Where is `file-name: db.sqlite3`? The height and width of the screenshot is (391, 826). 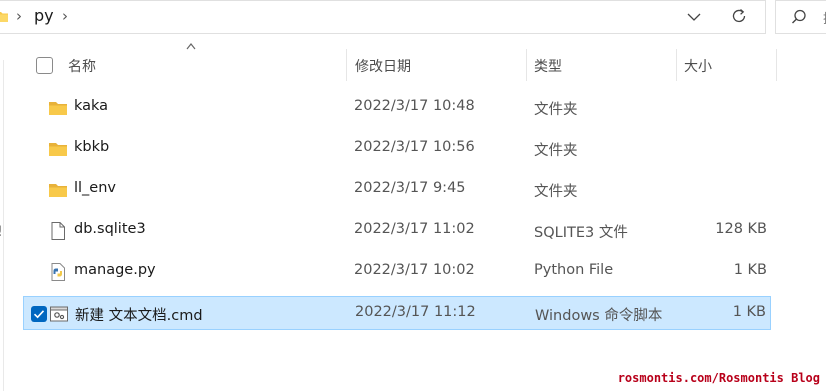 file-name: db.sqlite3 is located at coordinates (110, 229).